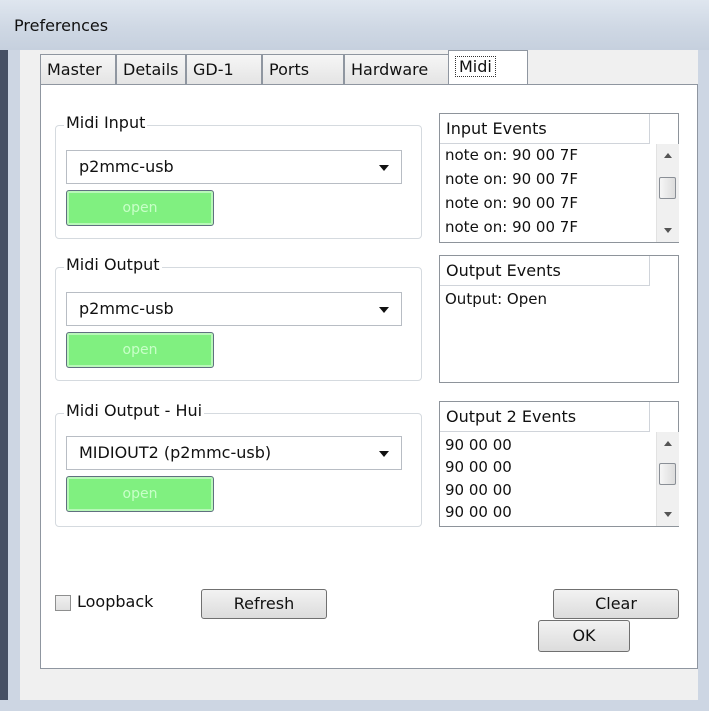 The width and height of the screenshot is (709, 711). Describe the element at coordinates (115, 601) in the screenshot. I see `loopback-label: Loopback` at that location.